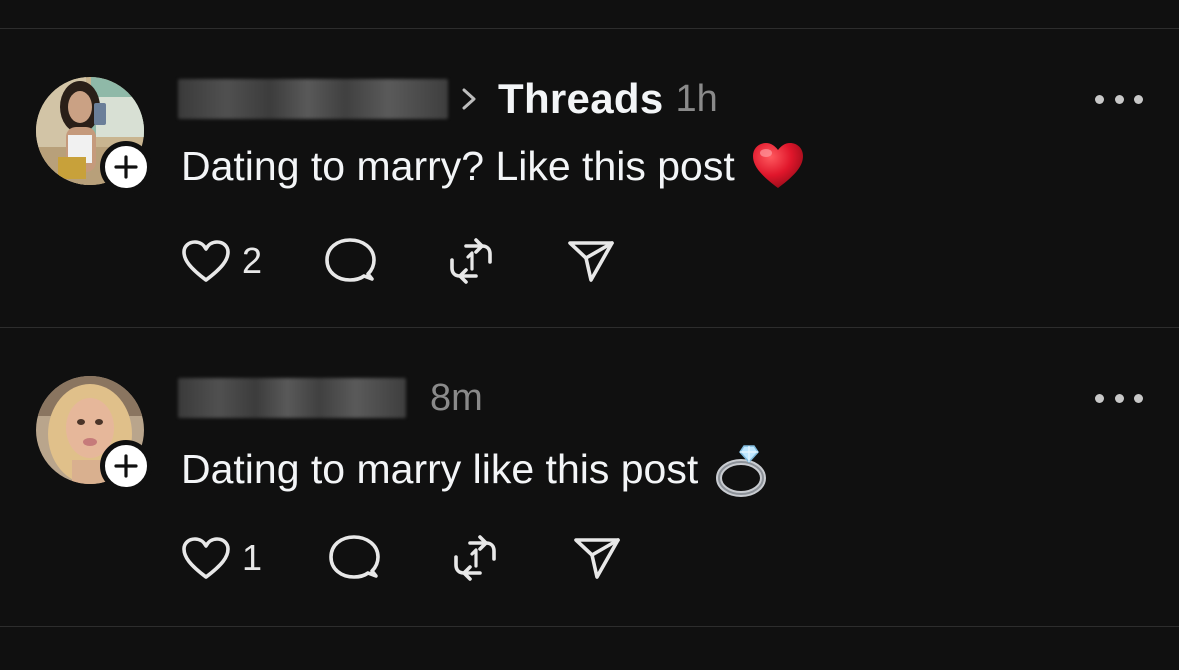 The width and height of the screenshot is (1179, 670). I want to click on chevron-right-icon, so click(472, 99).